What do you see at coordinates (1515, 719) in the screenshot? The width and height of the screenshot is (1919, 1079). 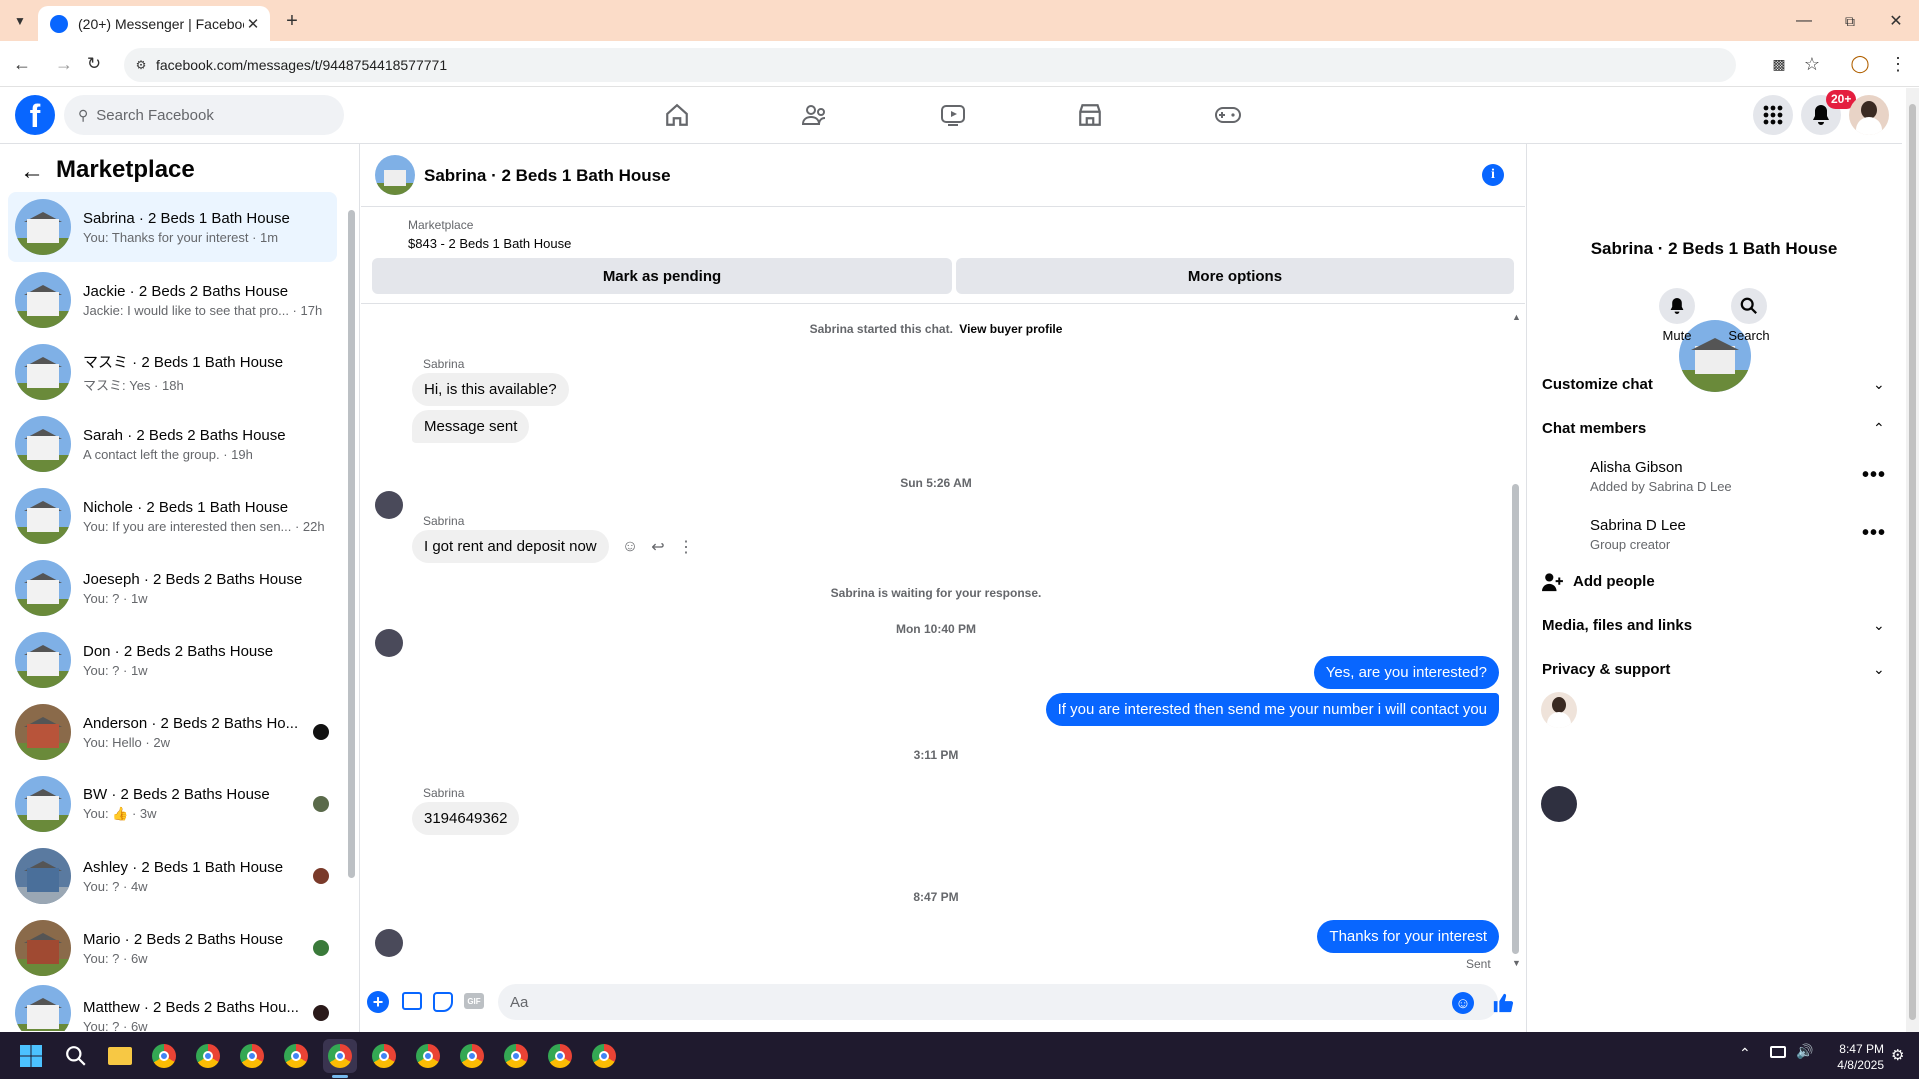 I see `chat-scrollbar` at bounding box center [1515, 719].